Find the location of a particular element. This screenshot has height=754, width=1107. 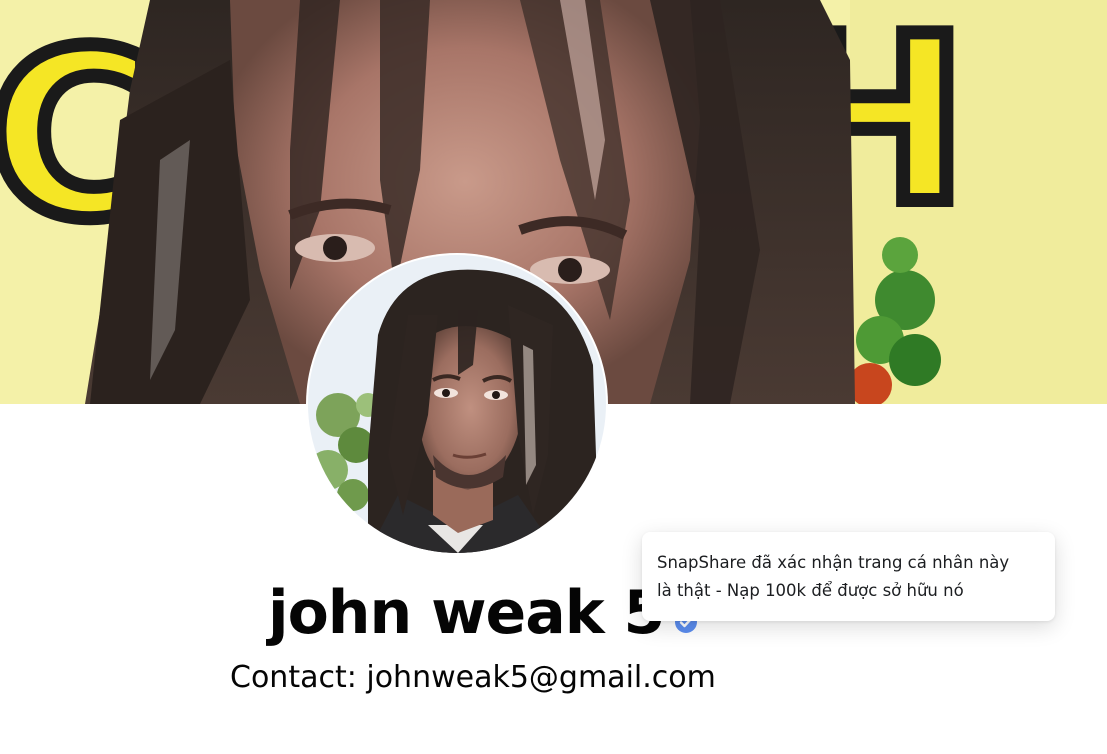

avatar-image is located at coordinates (457, 404).